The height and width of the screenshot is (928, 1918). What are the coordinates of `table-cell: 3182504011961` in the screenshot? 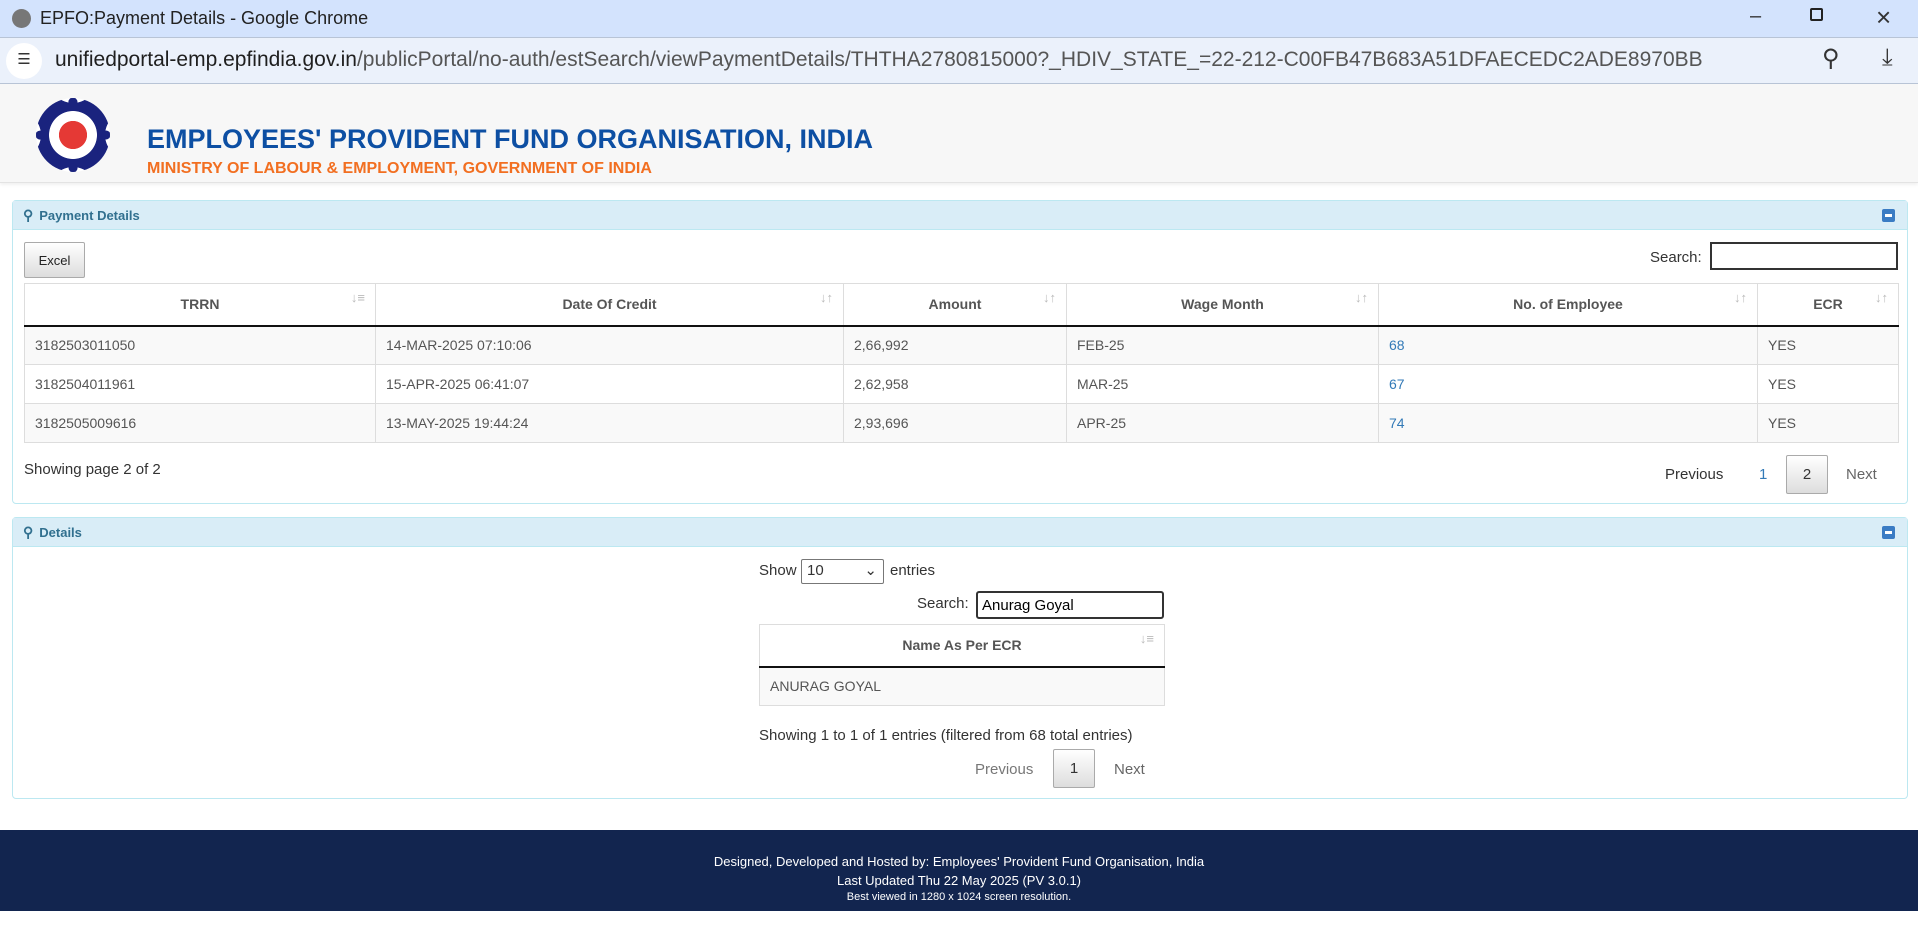 It's located at (200, 384).